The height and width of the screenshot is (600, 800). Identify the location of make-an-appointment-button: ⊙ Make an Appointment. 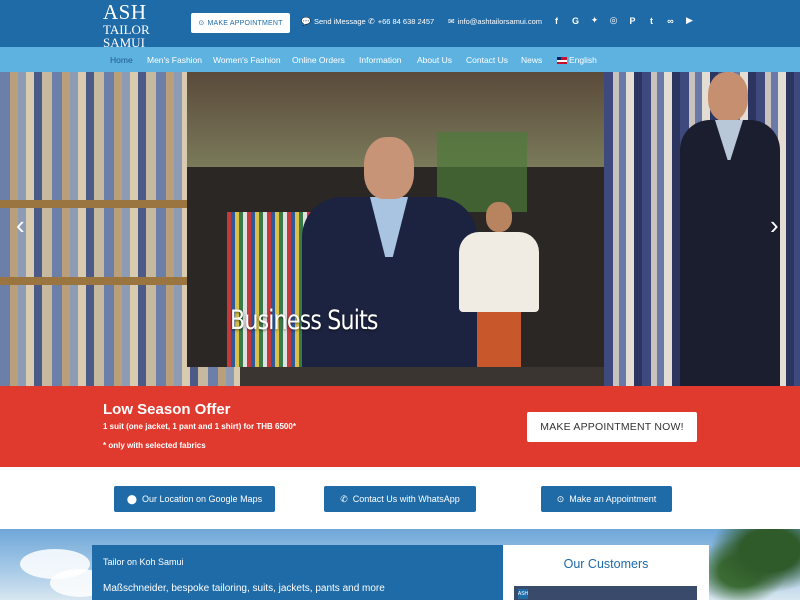
(606, 499).